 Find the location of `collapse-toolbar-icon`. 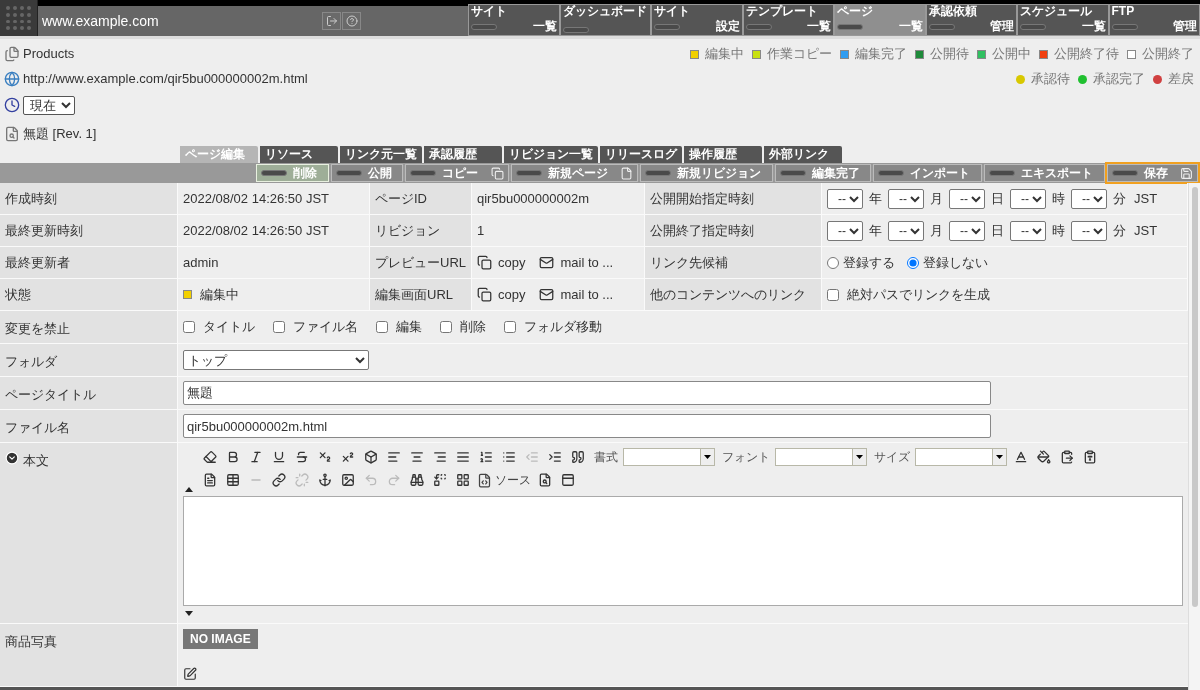

collapse-toolbar-icon is located at coordinates (189, 489).